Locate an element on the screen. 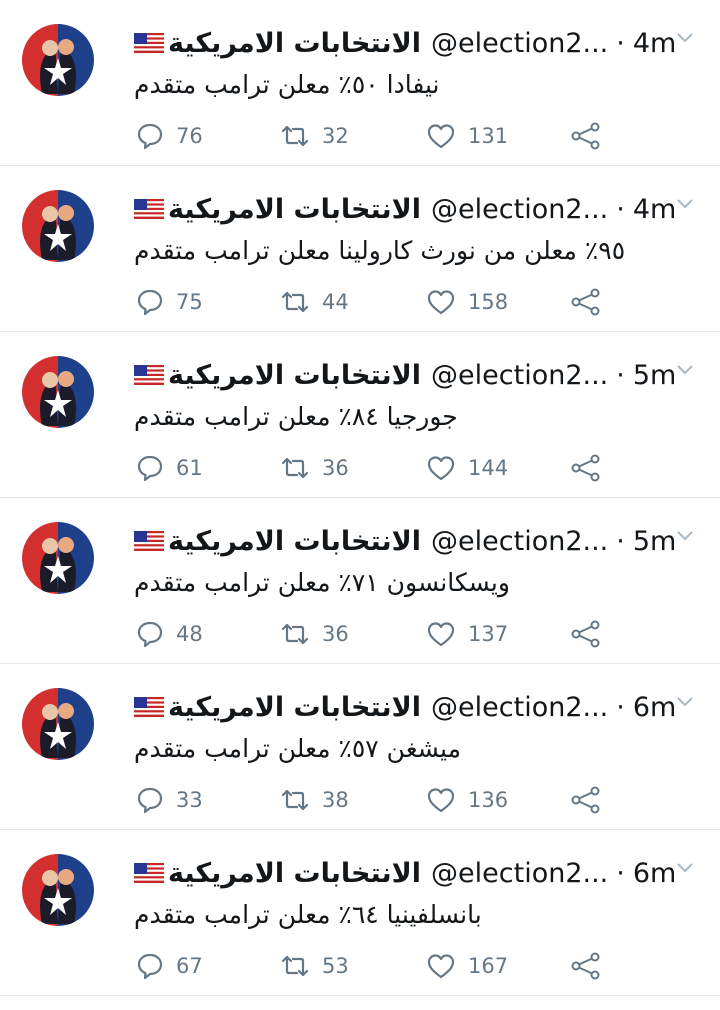 The width and height of the screenshot is (720, 1010). reply-button: 61 is located at coordinates (169, 468).